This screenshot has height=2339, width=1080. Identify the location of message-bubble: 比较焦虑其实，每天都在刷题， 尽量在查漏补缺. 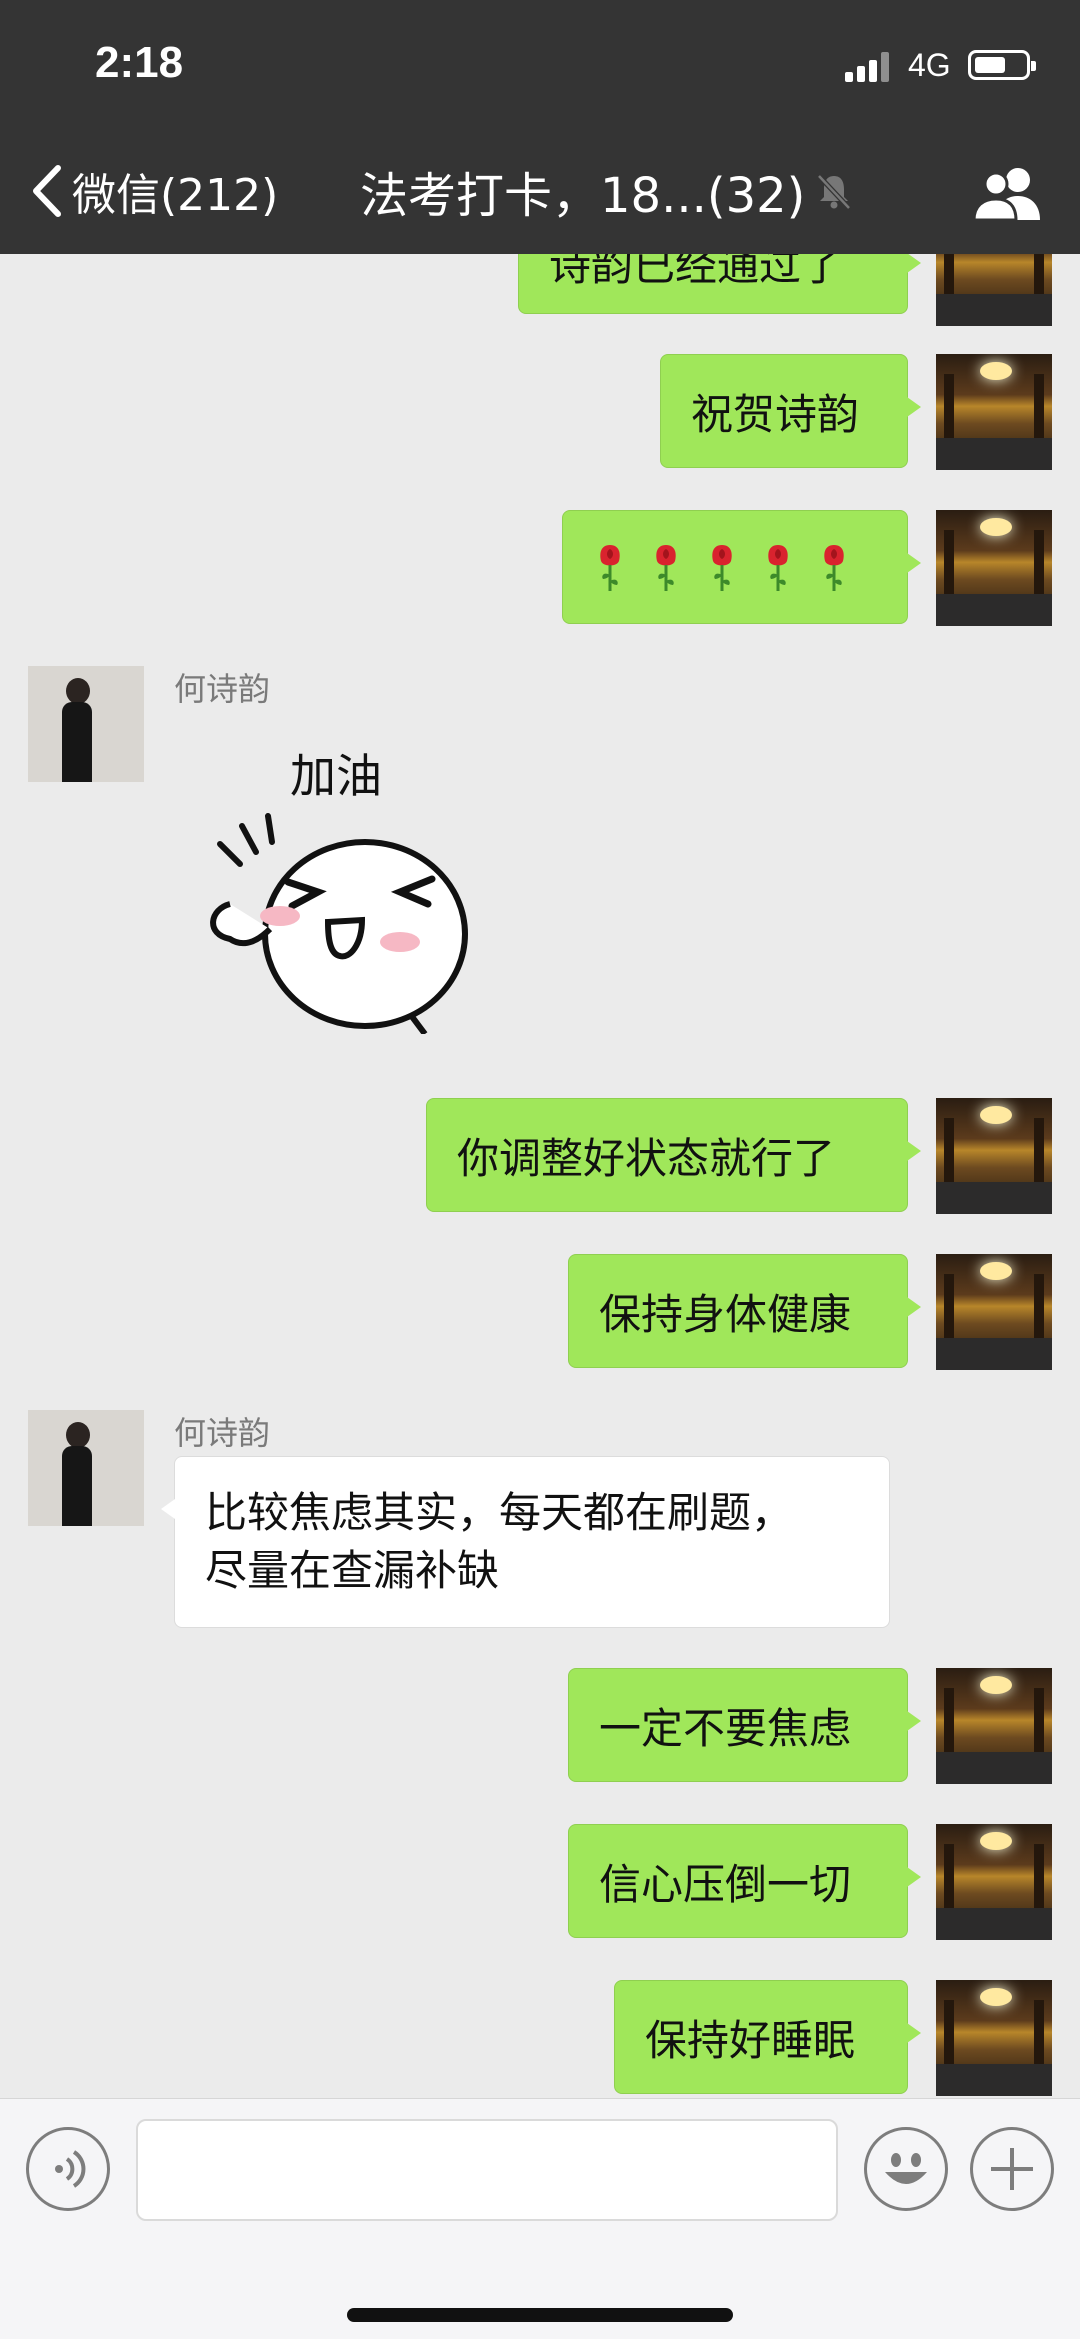
(525, 1542).